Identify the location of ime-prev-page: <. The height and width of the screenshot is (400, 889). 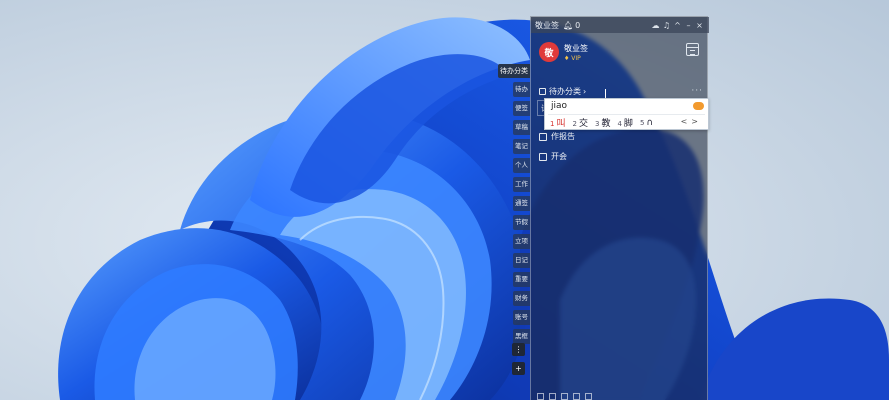
(686, 121).